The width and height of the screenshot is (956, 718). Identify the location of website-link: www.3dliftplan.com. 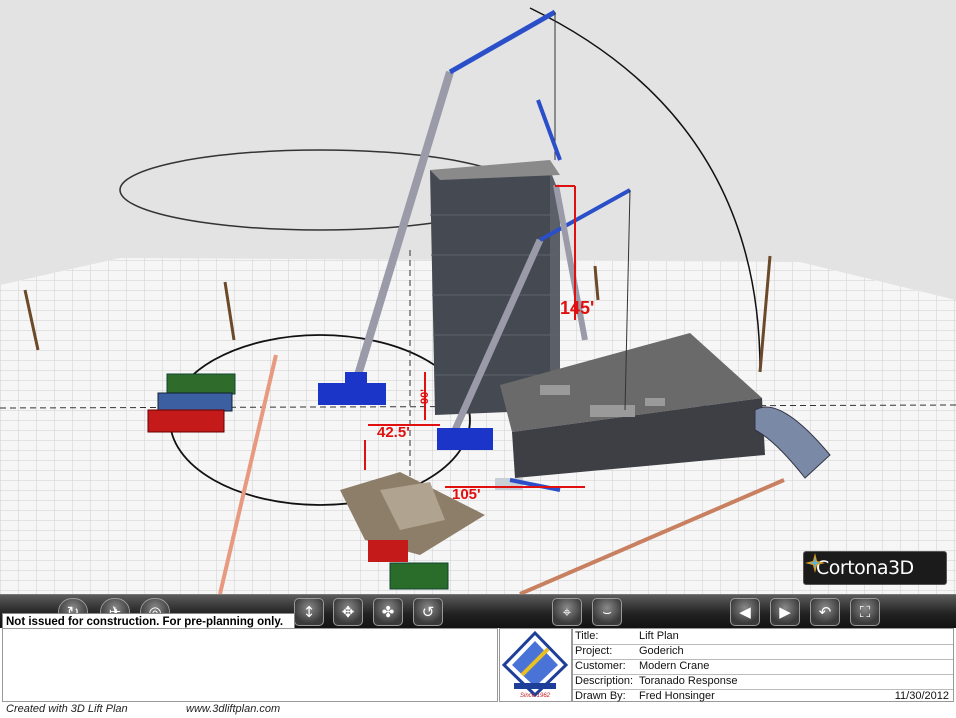
(233, 709).